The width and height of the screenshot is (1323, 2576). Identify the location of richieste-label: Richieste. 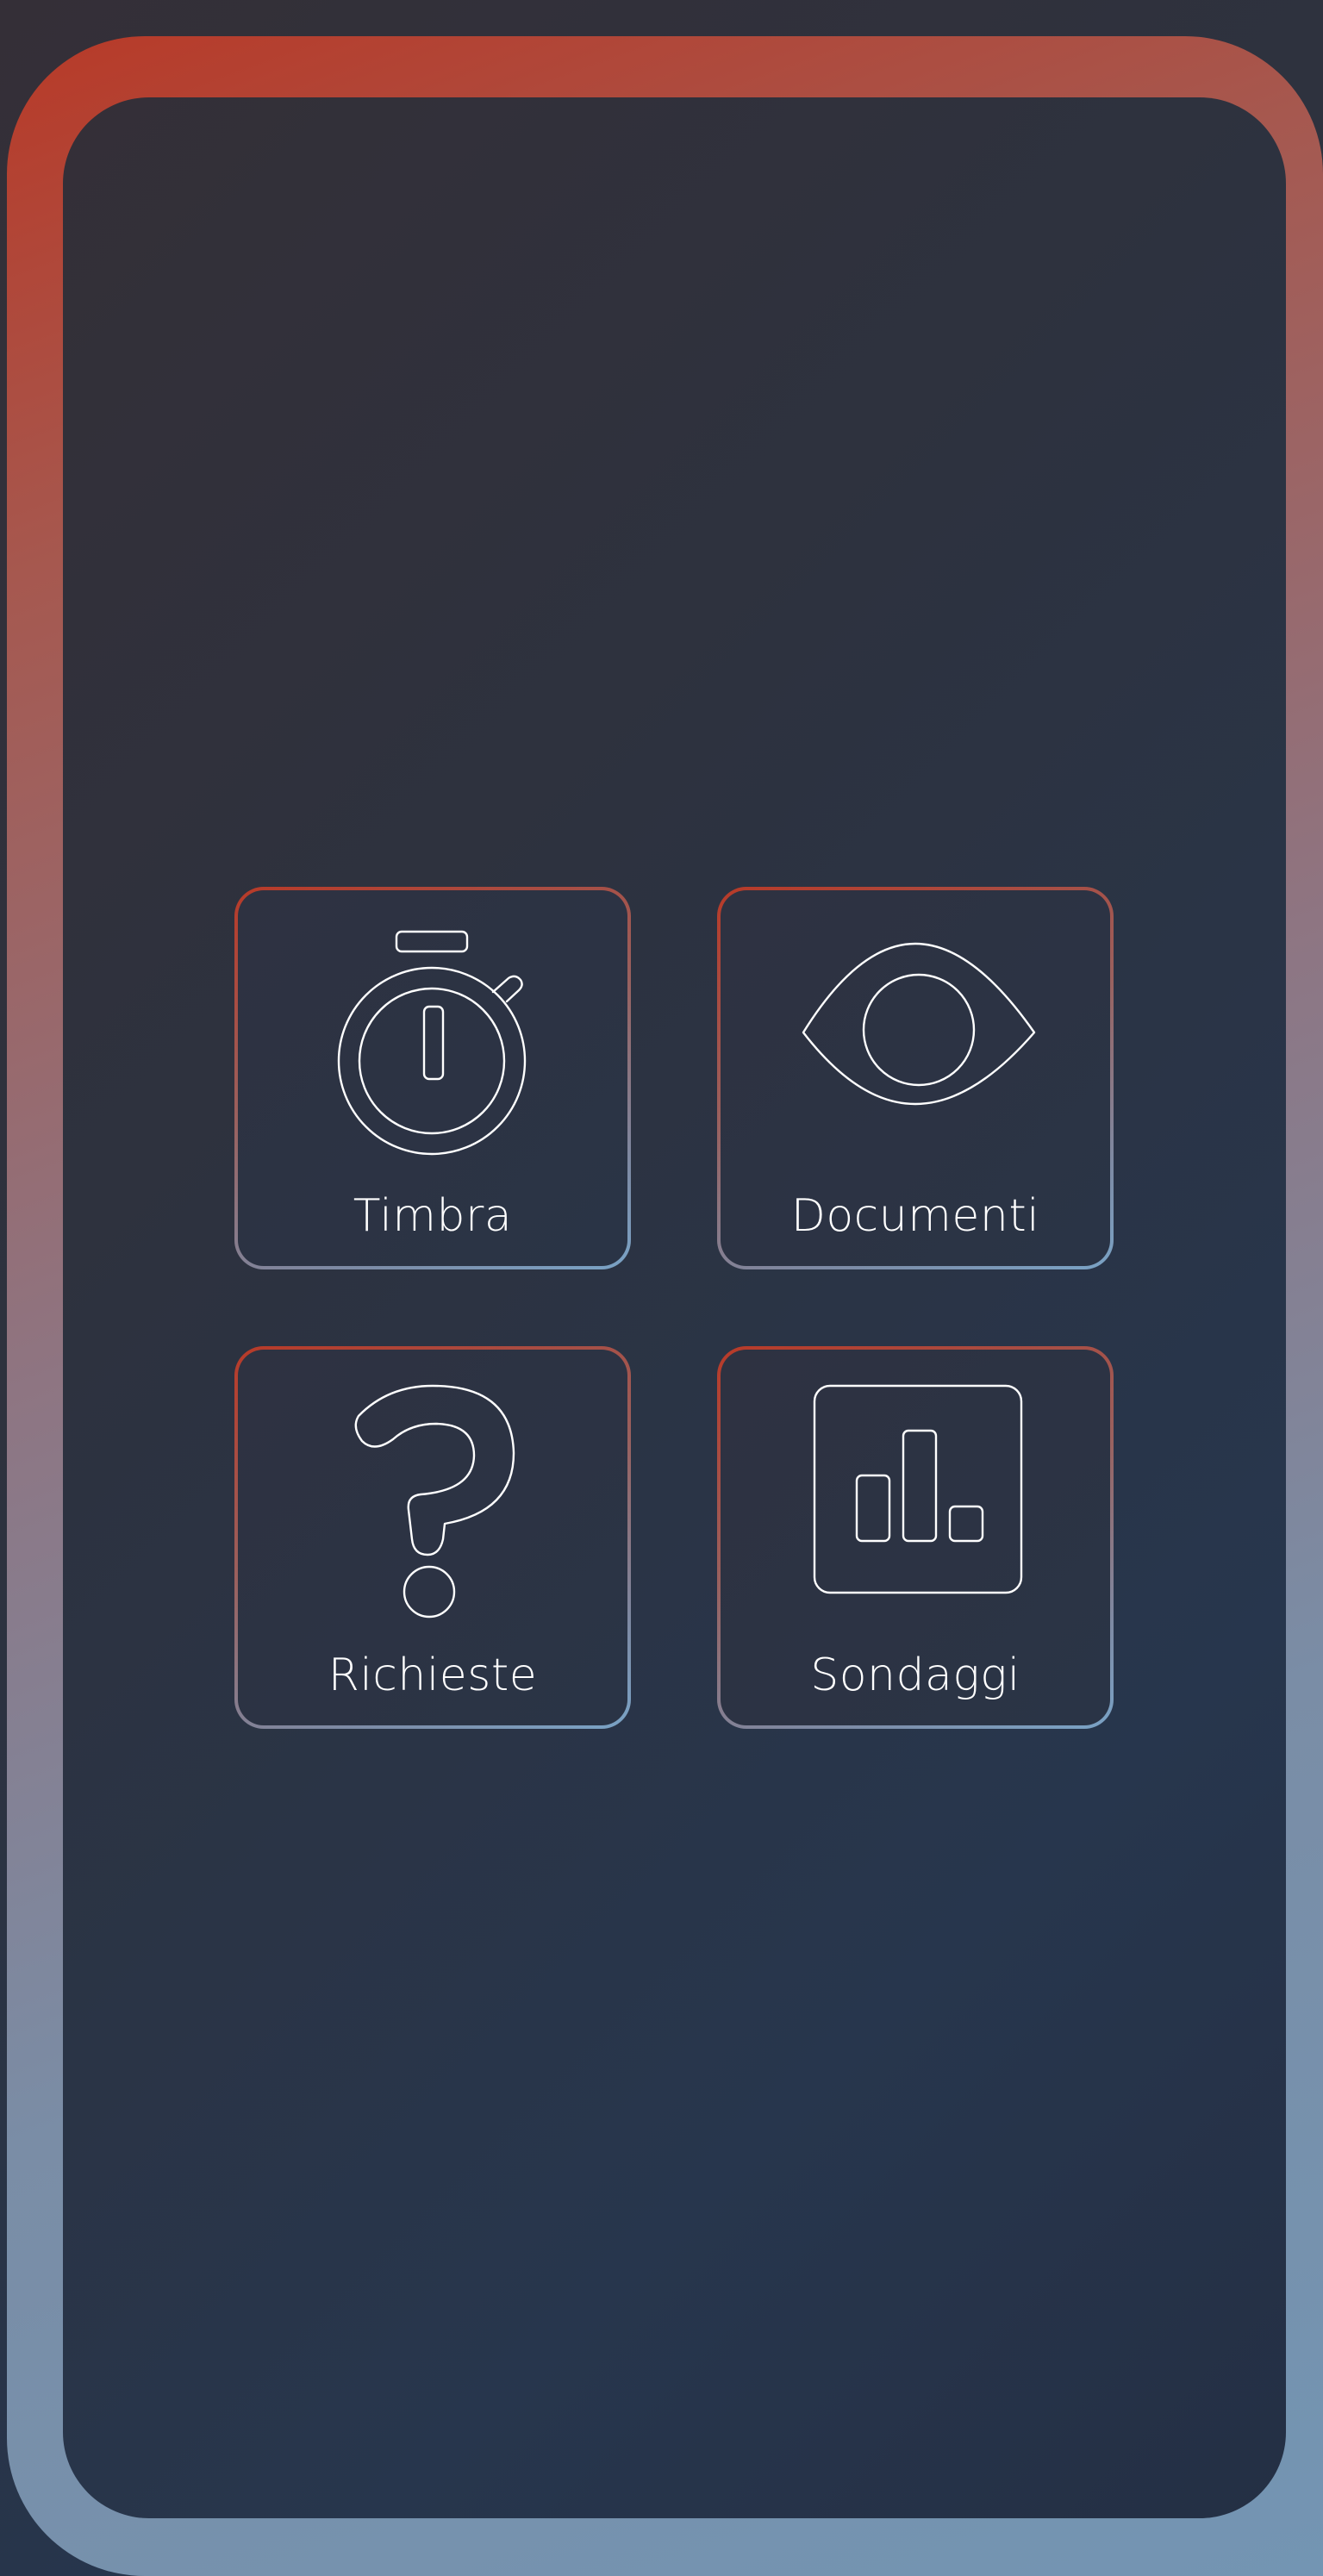
(433, 1675).